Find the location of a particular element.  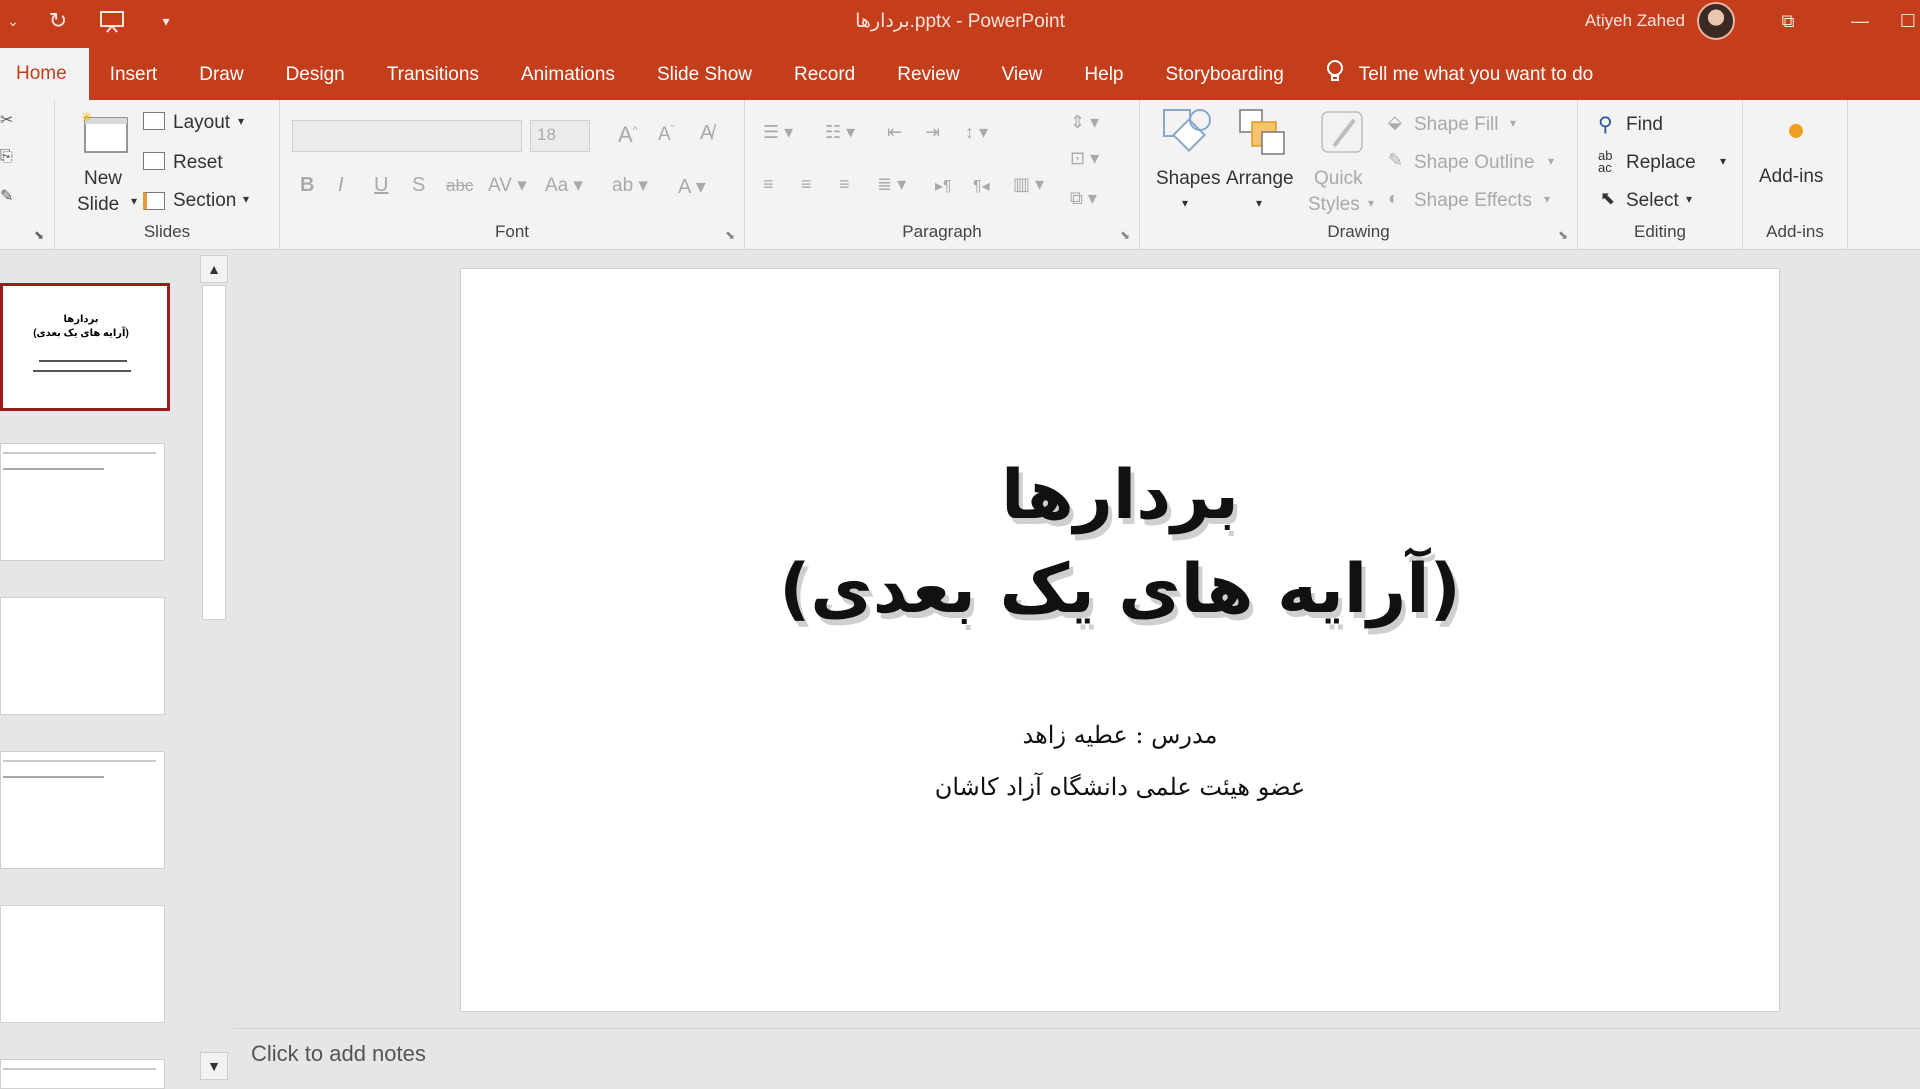

shape-outline-button: ✎ Shape Outline ▾ is located at coordinates (1478, 165).